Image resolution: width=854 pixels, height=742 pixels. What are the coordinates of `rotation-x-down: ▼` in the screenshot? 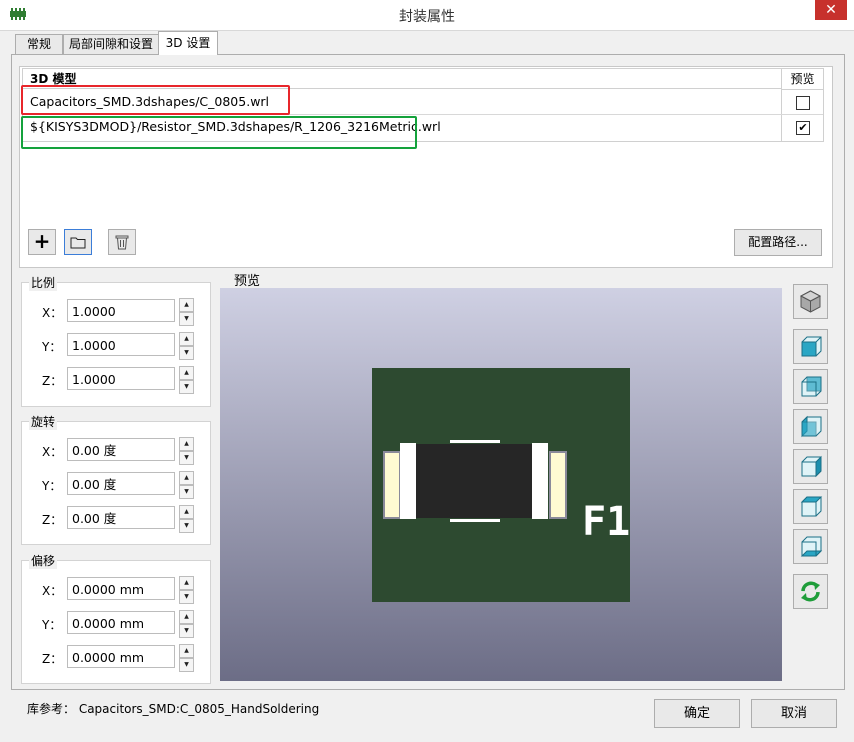 It's located at (186, 458).